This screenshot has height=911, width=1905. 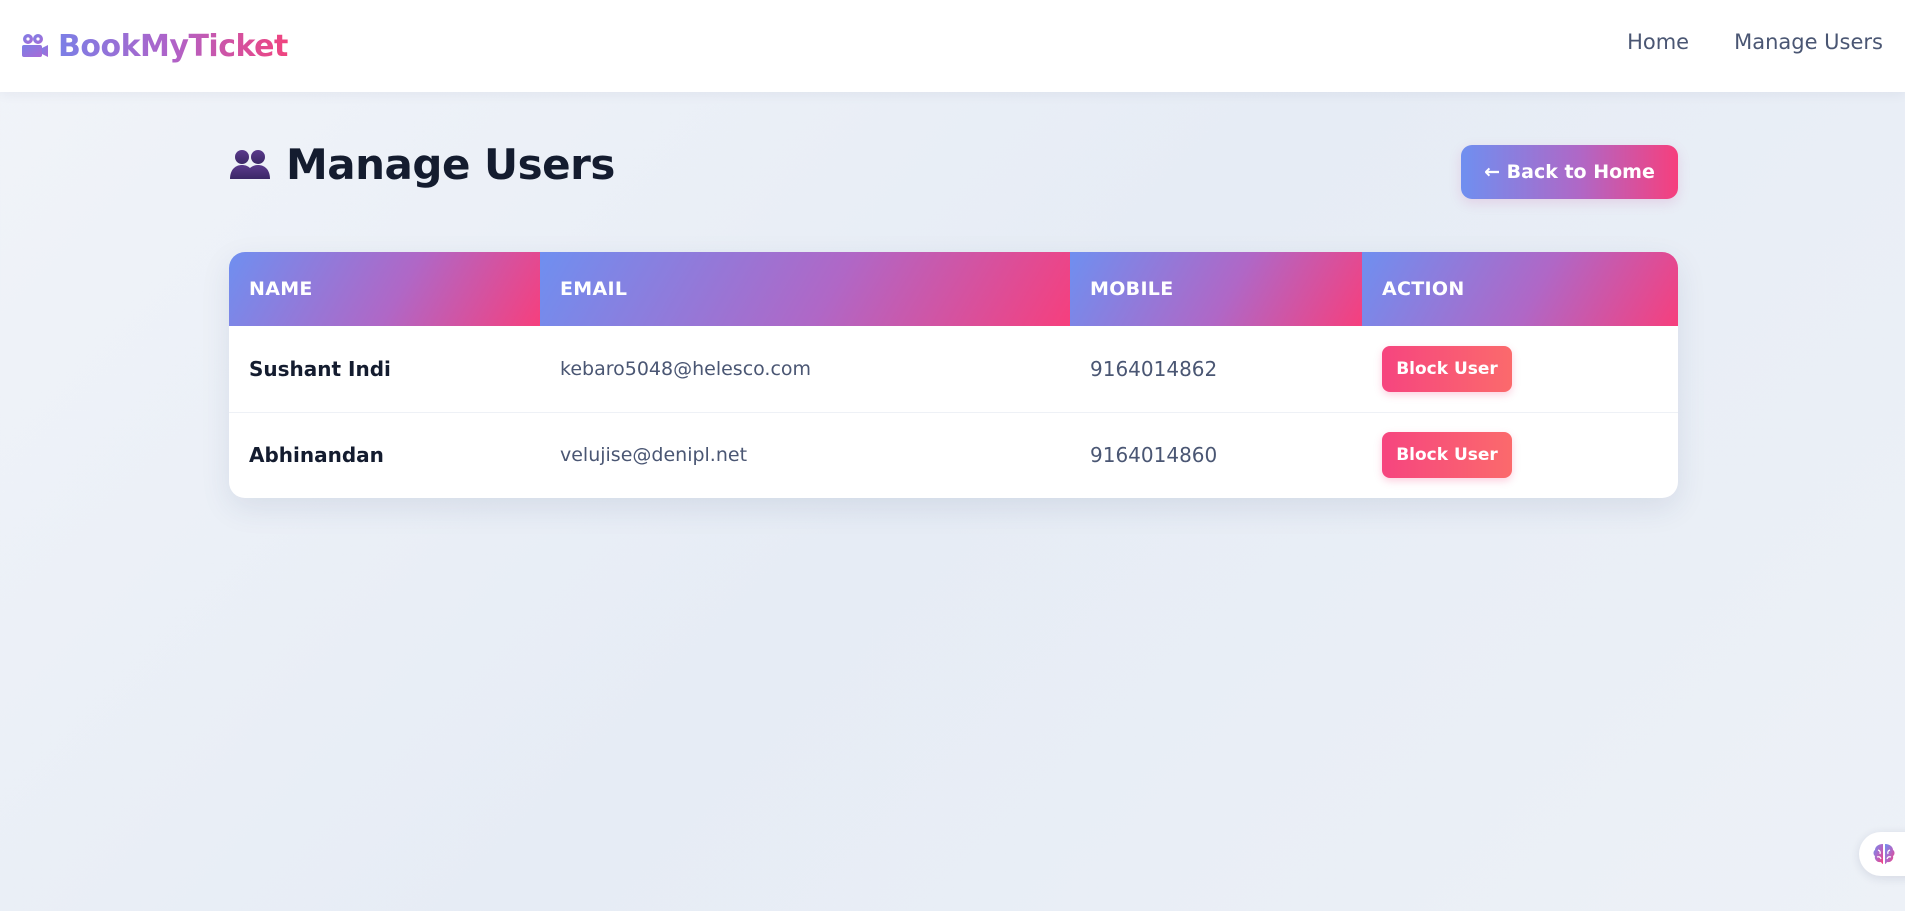 I want to click on brain-icon, so click(x=1884, y=854).